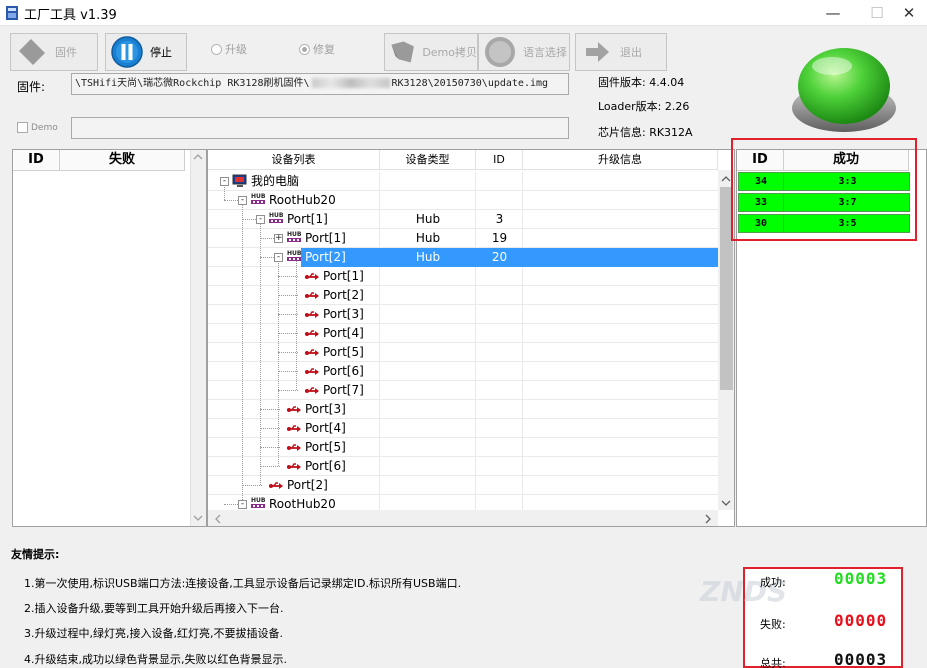  I want to click on globe-icon, so click(500, 52).